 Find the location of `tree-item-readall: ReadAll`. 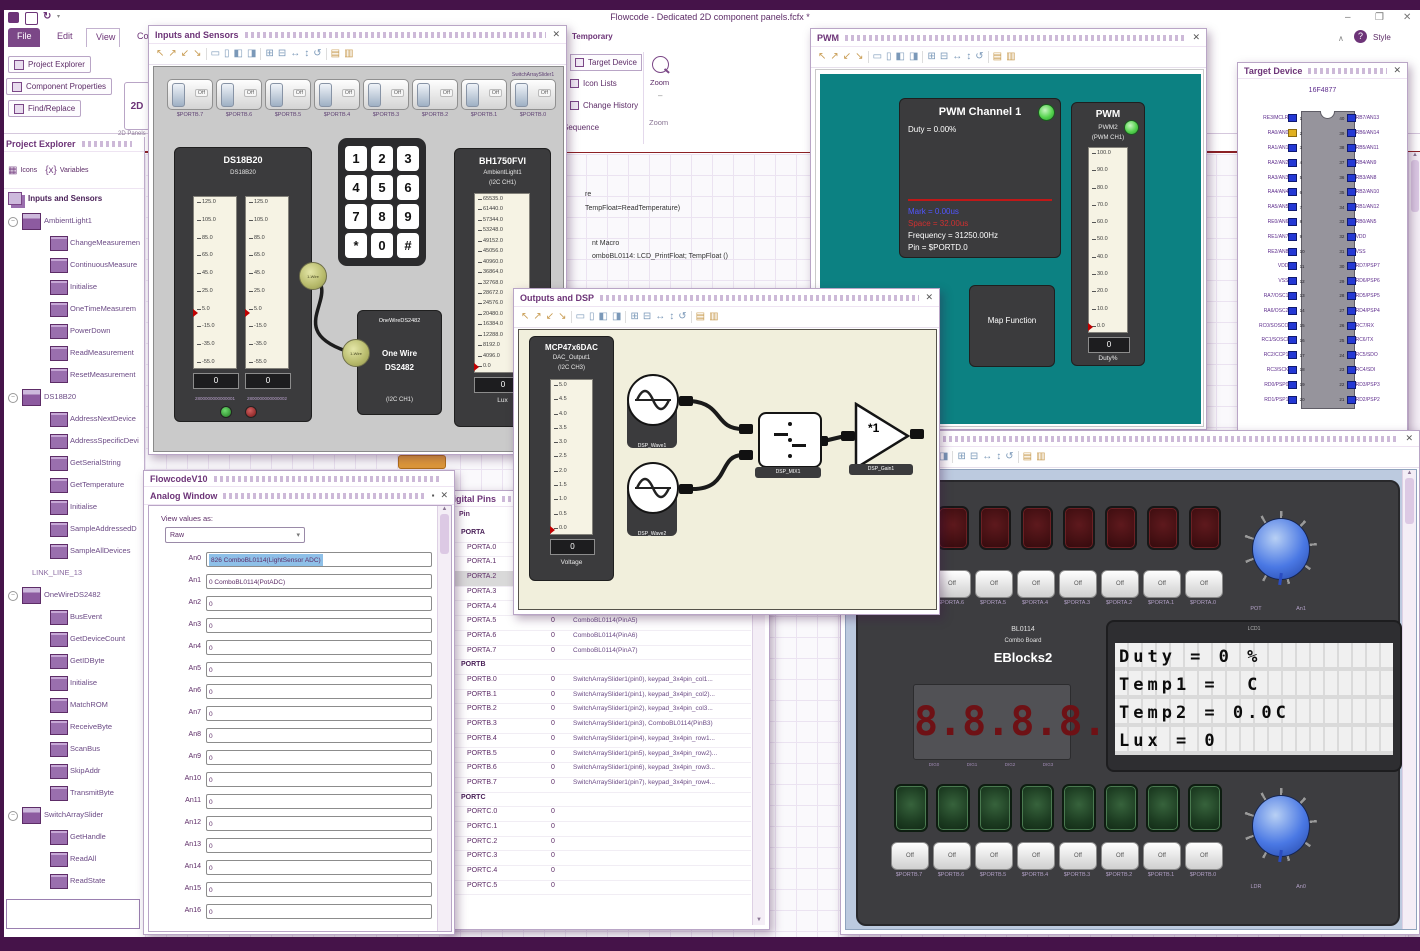

tree-item-readall: ReadAll is located at coordinates (74, 860).